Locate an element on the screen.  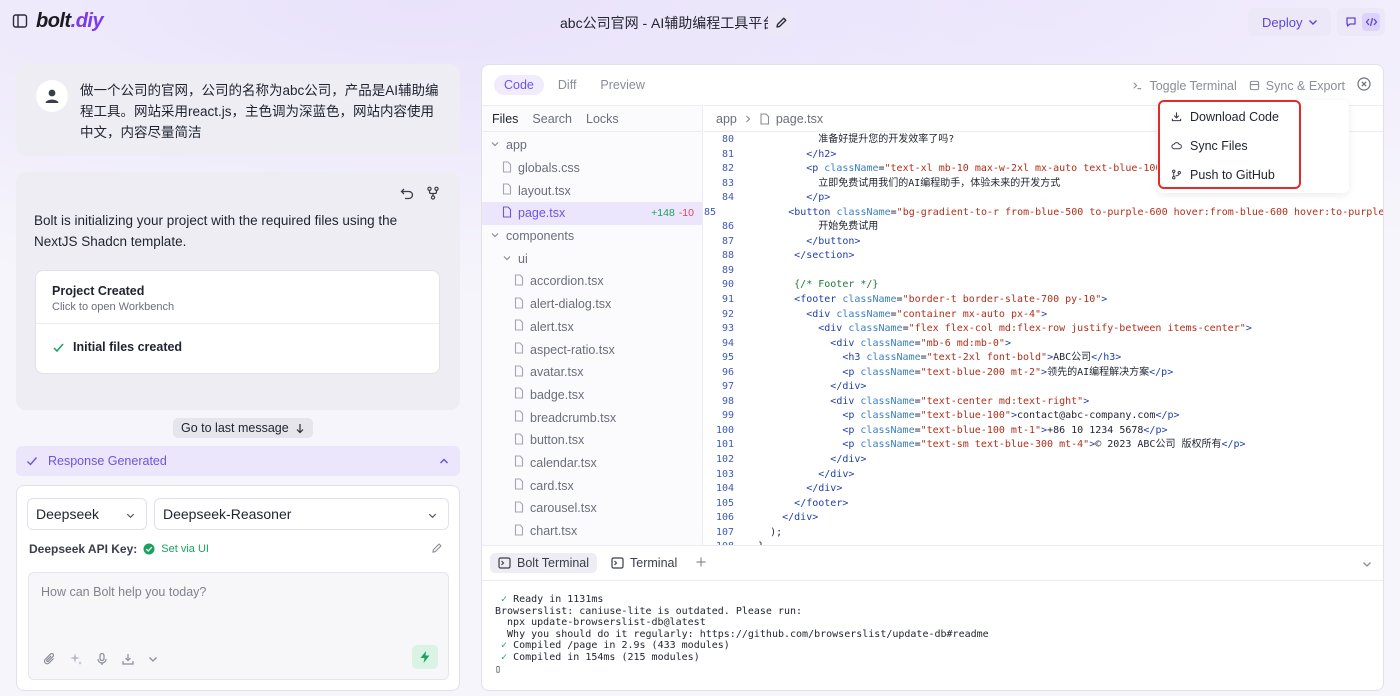
send-button is located at coordinates (425, 657).